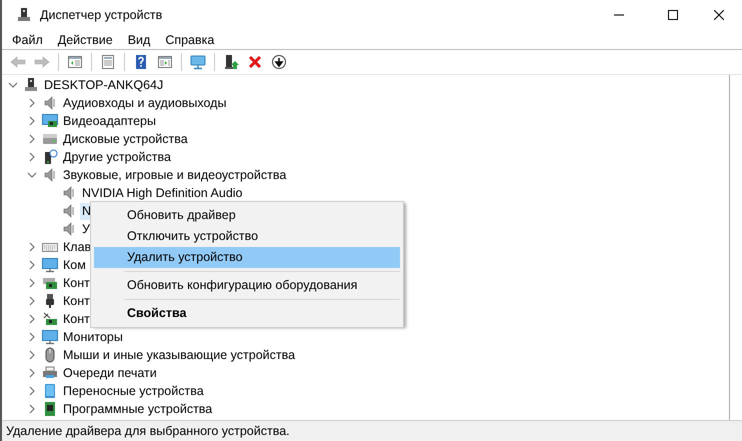 The height and width of the screenshot is (441, 742). I want to click on status-text: Удаление драйвера для выбранного устройства., so click(148, 431).